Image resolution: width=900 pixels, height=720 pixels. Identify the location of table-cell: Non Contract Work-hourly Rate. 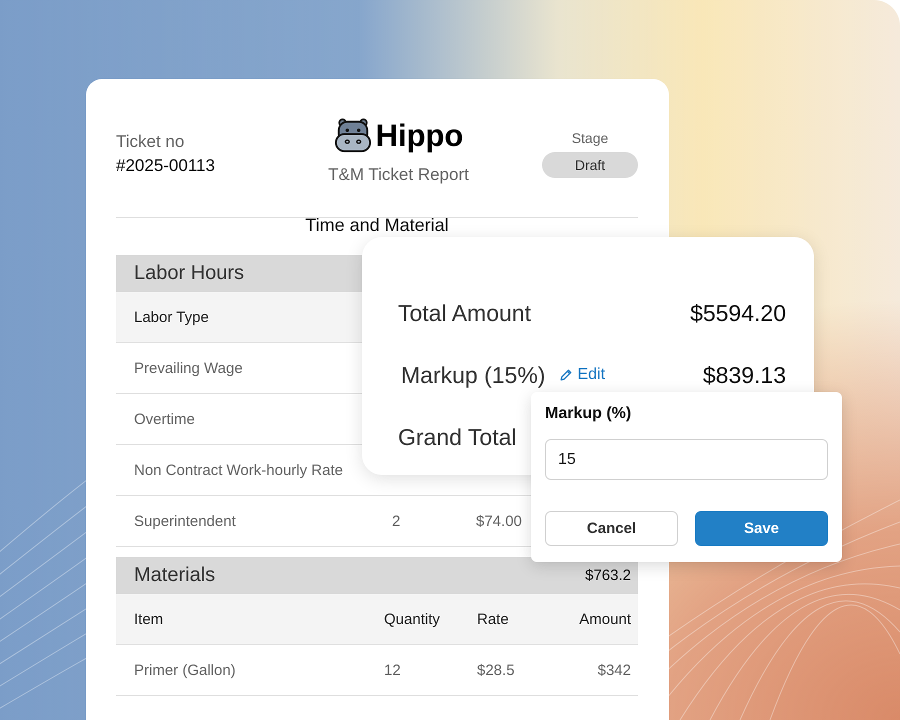
(238, 470).